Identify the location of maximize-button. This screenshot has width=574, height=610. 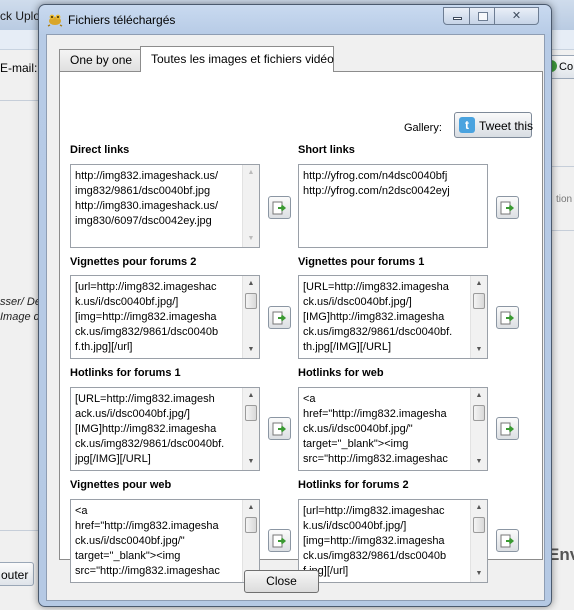
(482, 16).